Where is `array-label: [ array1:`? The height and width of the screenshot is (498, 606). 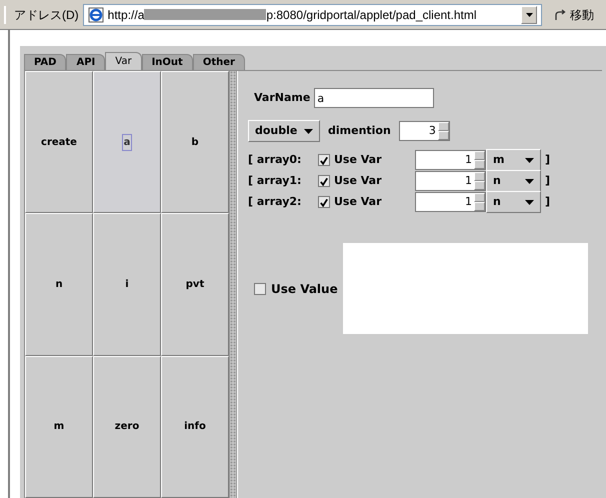 array-label: [ array1: is located at coordinates (275, 180).